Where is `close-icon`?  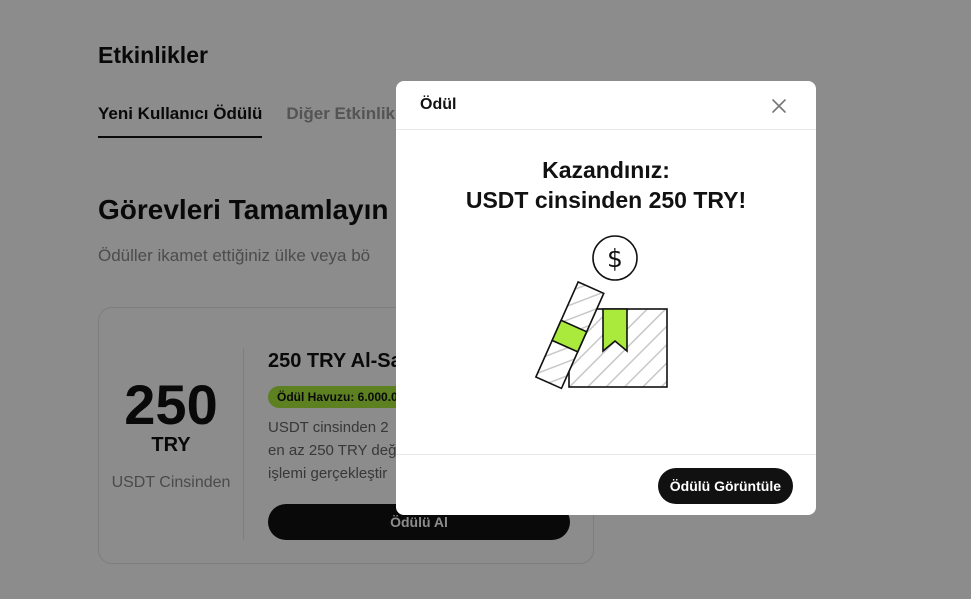 close-icon is located at coordinates (779, 106).